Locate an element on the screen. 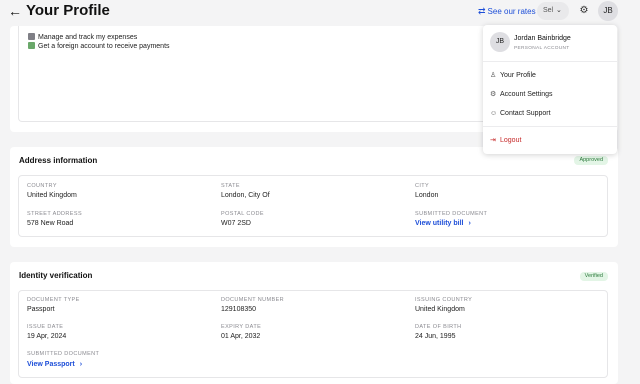 The width and height of the screenshot is (640, 384). menu-item-your-profile: ♙ Your Profile is located at coordinates (513, 75).